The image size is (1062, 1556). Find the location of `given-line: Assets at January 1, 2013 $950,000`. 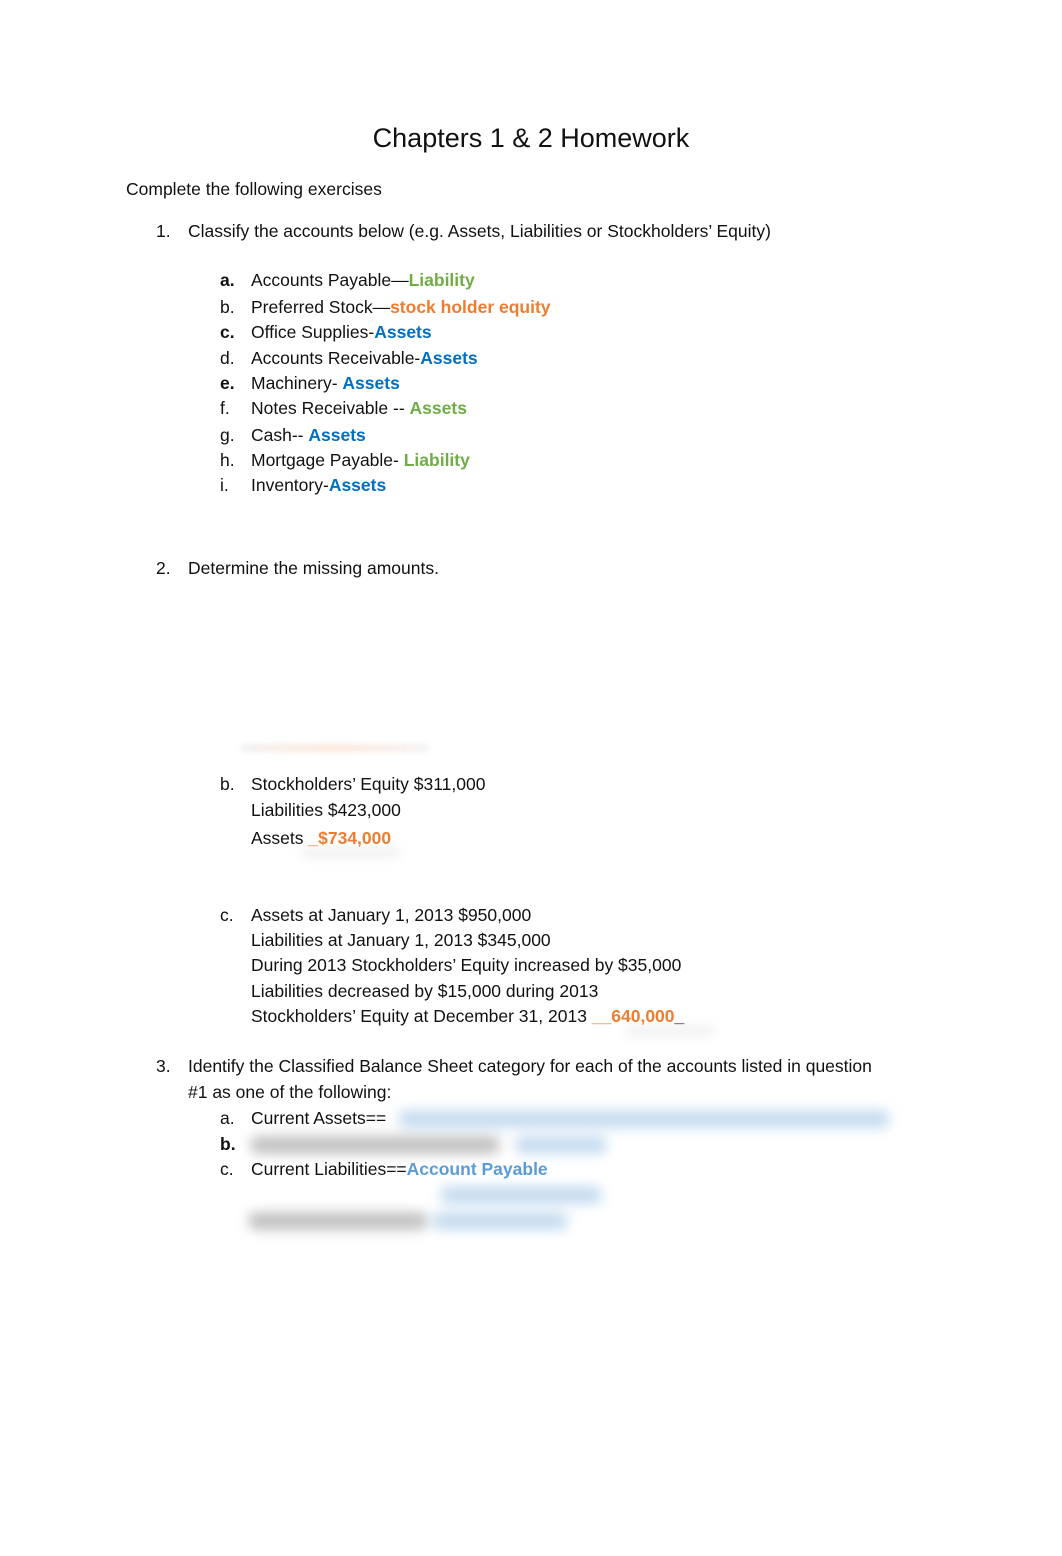

given-line: Assets at January 1, 2013 $950,000 is located at coordinates (391, 915).